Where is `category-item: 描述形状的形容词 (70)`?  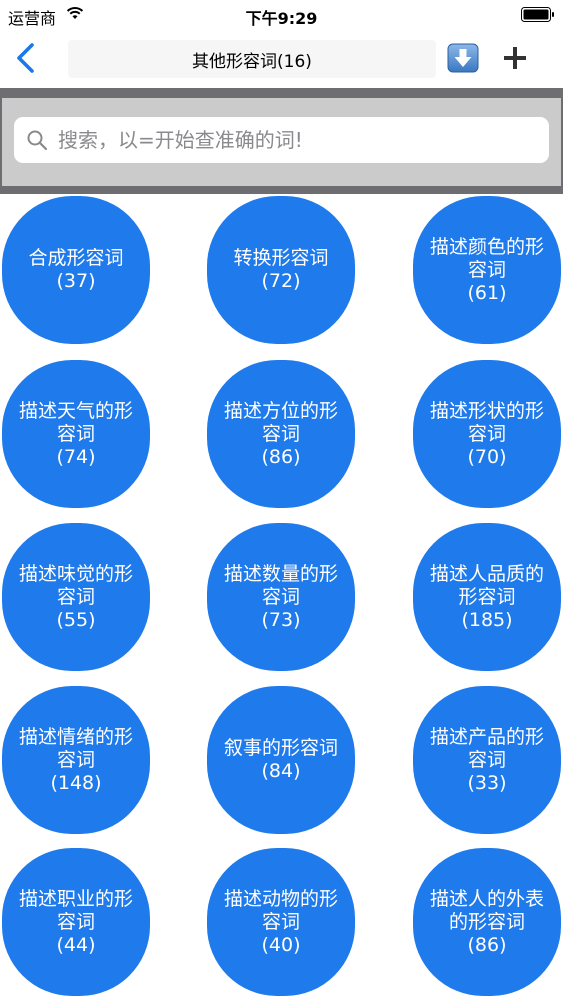 category-item: 描述形状的形容词 (70) is located at coordinates (487, 434).